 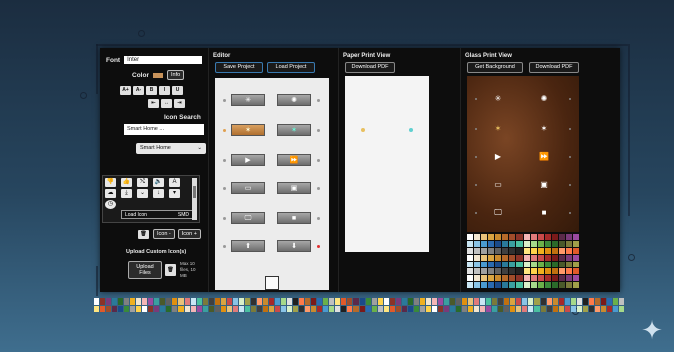 What do you see at coordinates (294, 246) in the screenshot?
I see `editor-icon-button: ⬇` at bounding box center [294, 246].